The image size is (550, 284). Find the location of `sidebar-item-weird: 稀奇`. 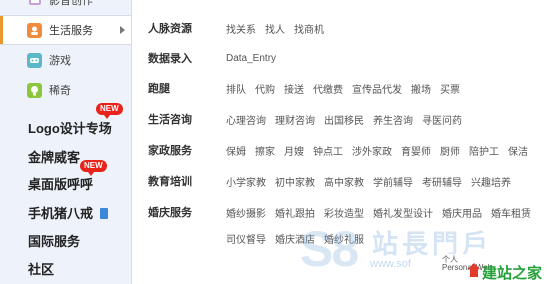

sidebar-item-weird: 稀奇 is located at coordinates (66, 90).